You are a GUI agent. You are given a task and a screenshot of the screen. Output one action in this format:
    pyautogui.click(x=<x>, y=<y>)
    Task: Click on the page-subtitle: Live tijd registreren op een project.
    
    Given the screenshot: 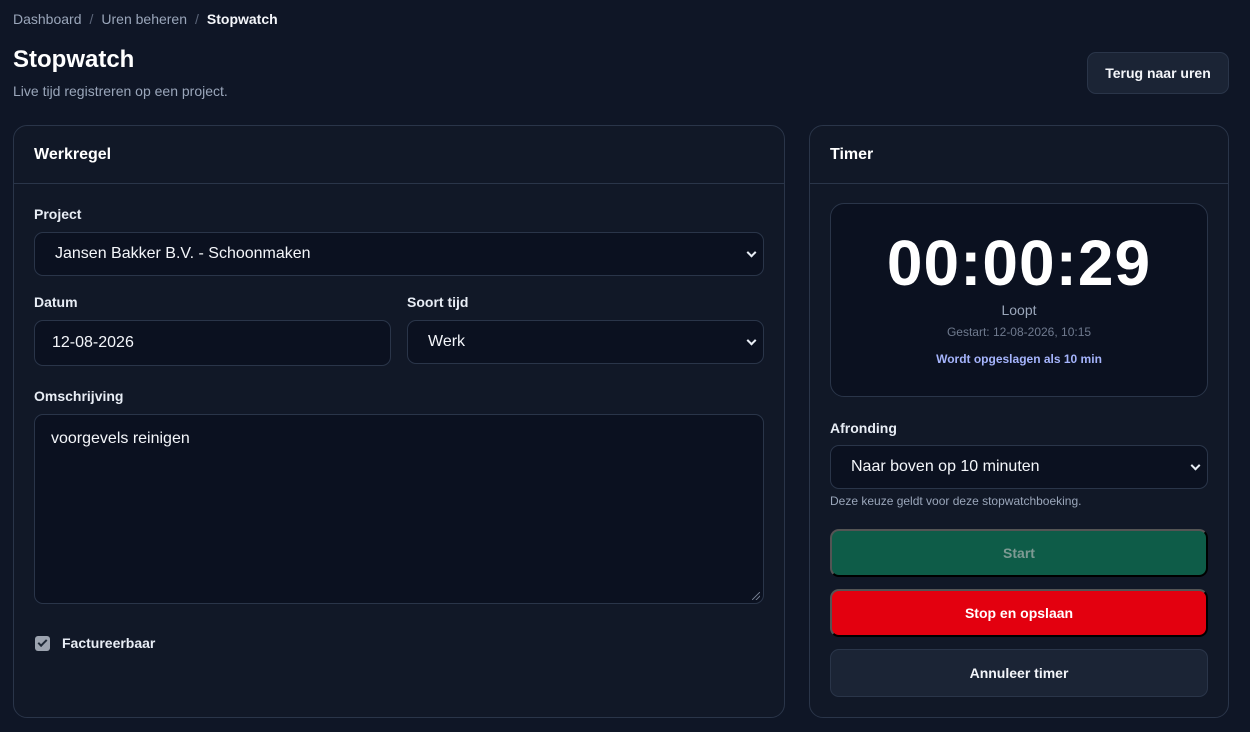 What is the action you would take?
    pyautogui.click(x=120, y=91)
    